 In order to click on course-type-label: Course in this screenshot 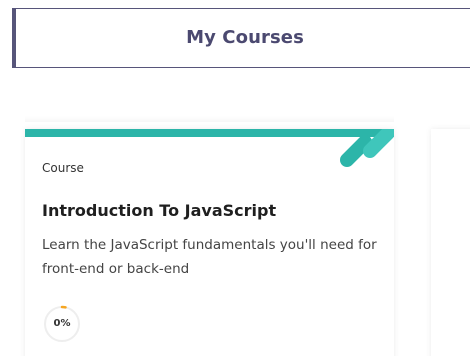, I will do `click(63, 168)`.